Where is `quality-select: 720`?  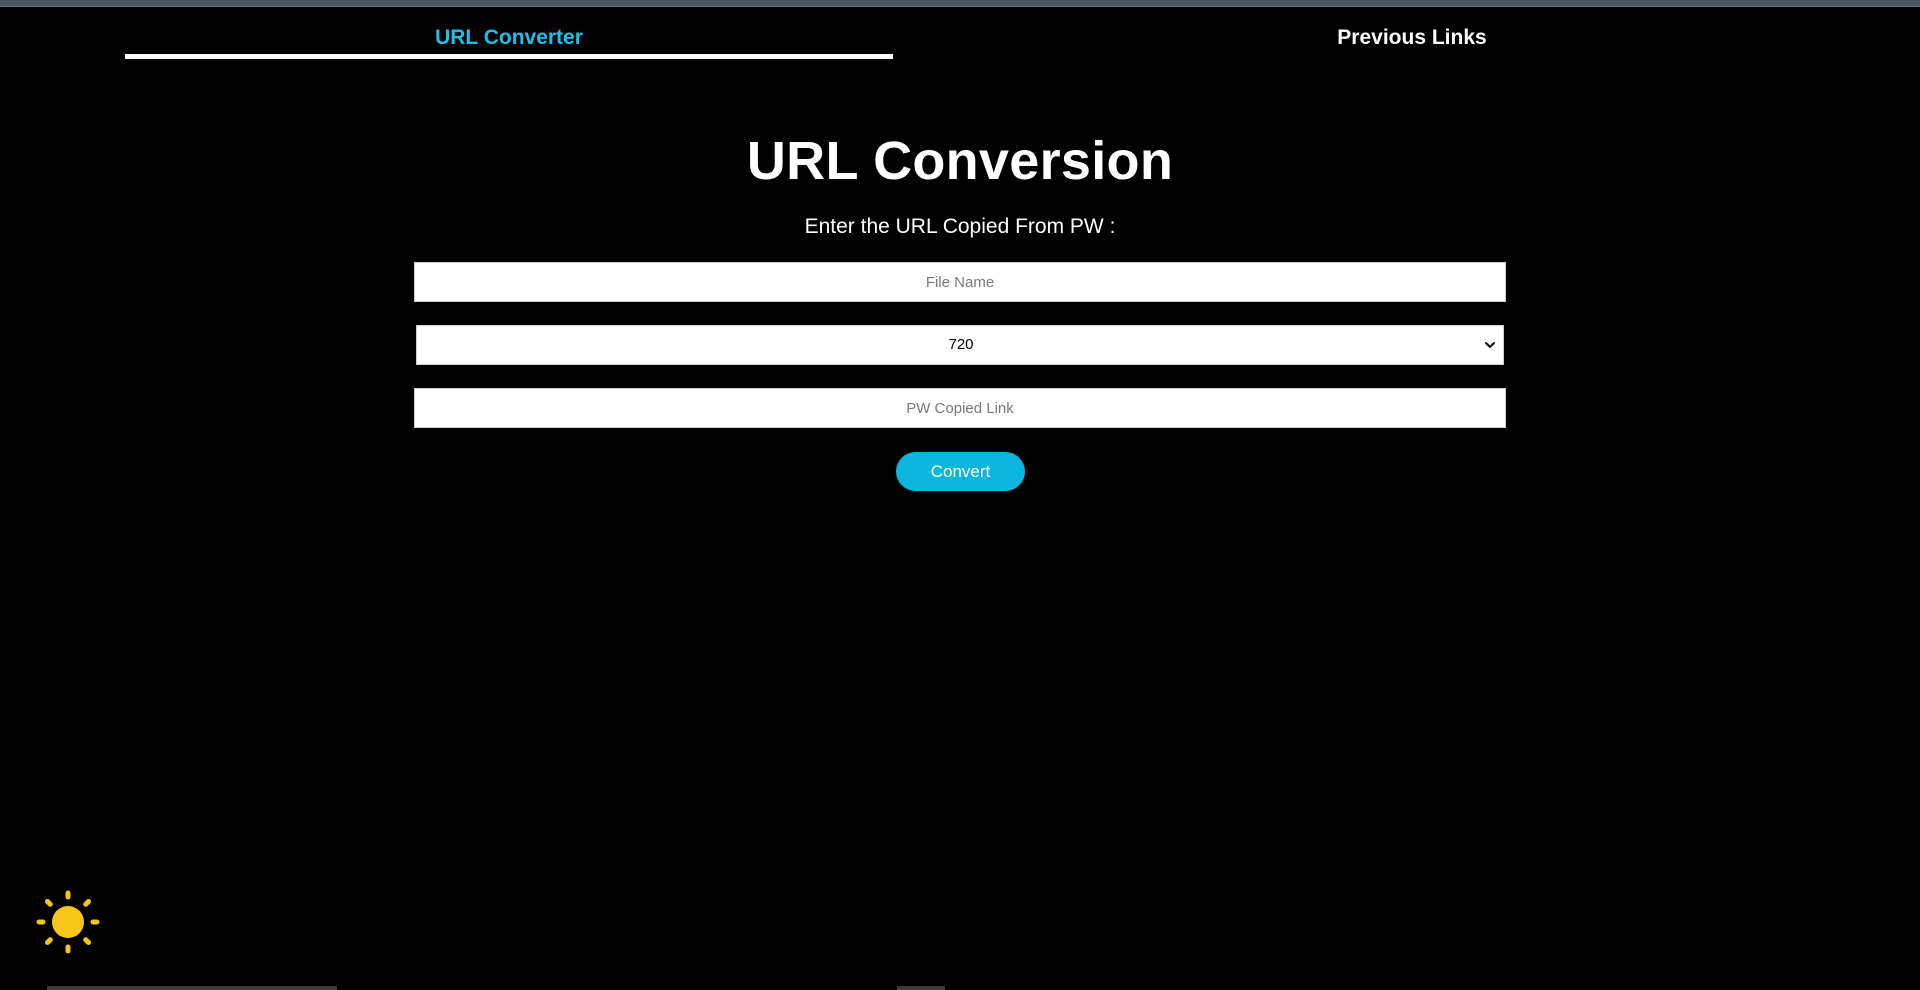
quality-select: 720 is located at coordinates (960, 345).